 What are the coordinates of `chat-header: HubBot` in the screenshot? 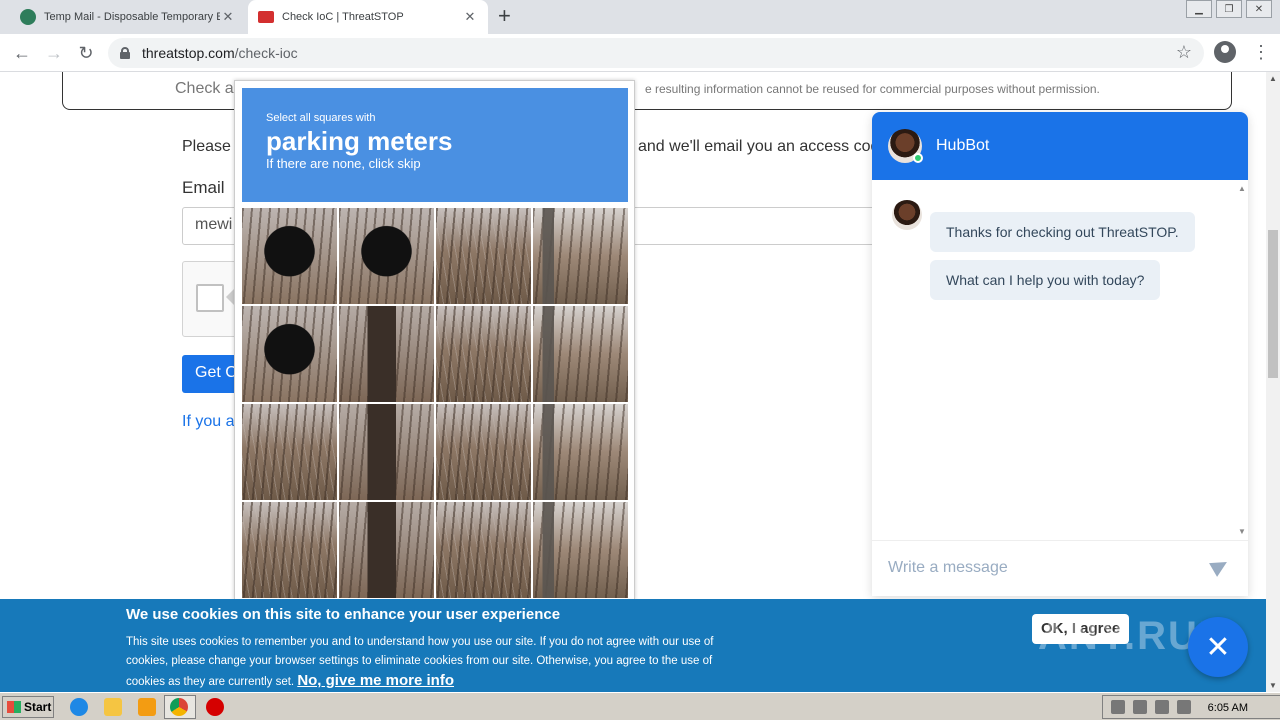 It's located at (1060, 146).